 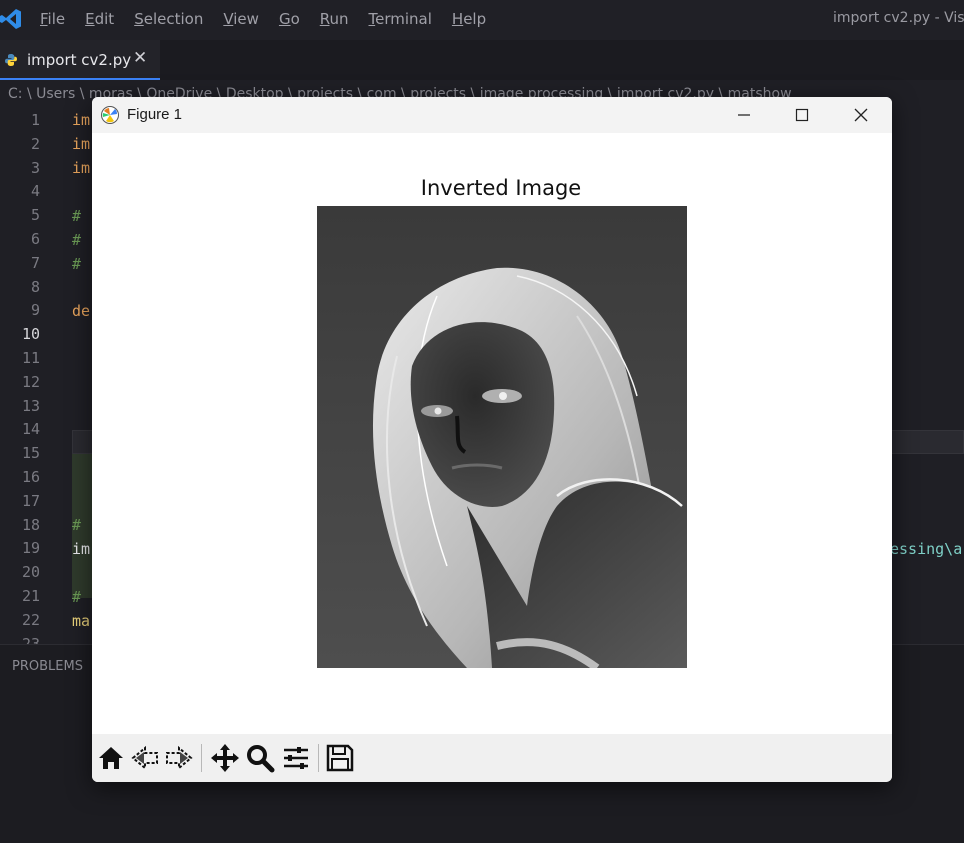 What do you see at coordinates (76, 216) in the screenshot?
I see `code-line-5: #` at bounding box center [76, 216].